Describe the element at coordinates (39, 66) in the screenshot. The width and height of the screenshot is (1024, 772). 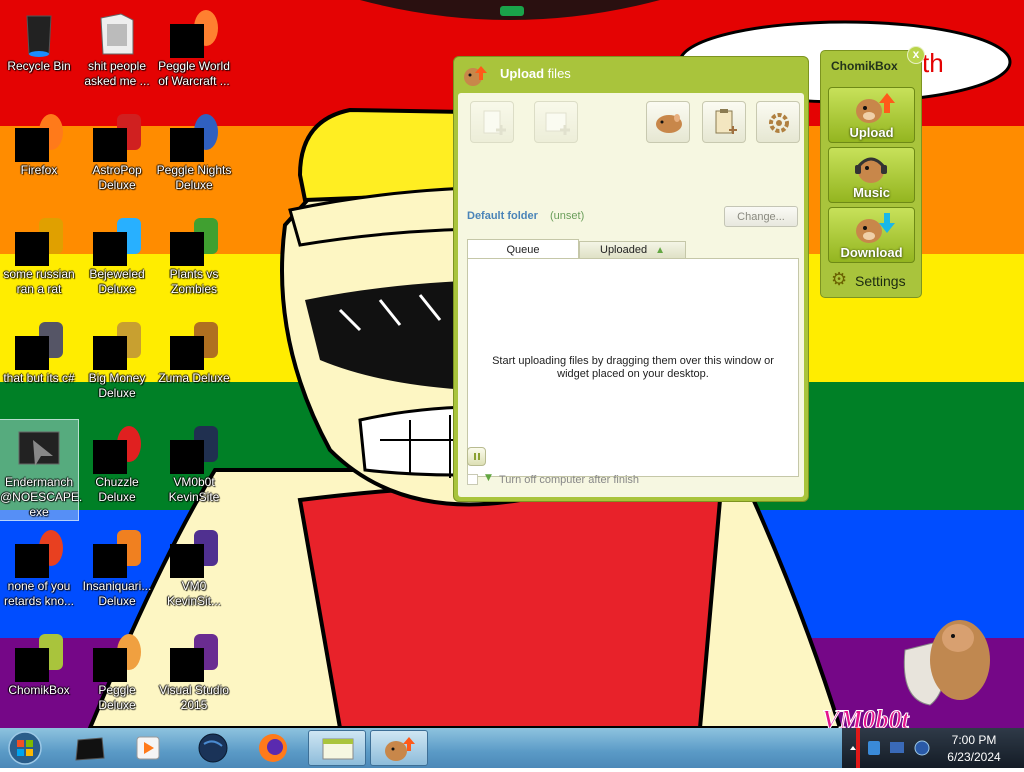
I see `desktop-icon-label: Recycle Bin` at that location.